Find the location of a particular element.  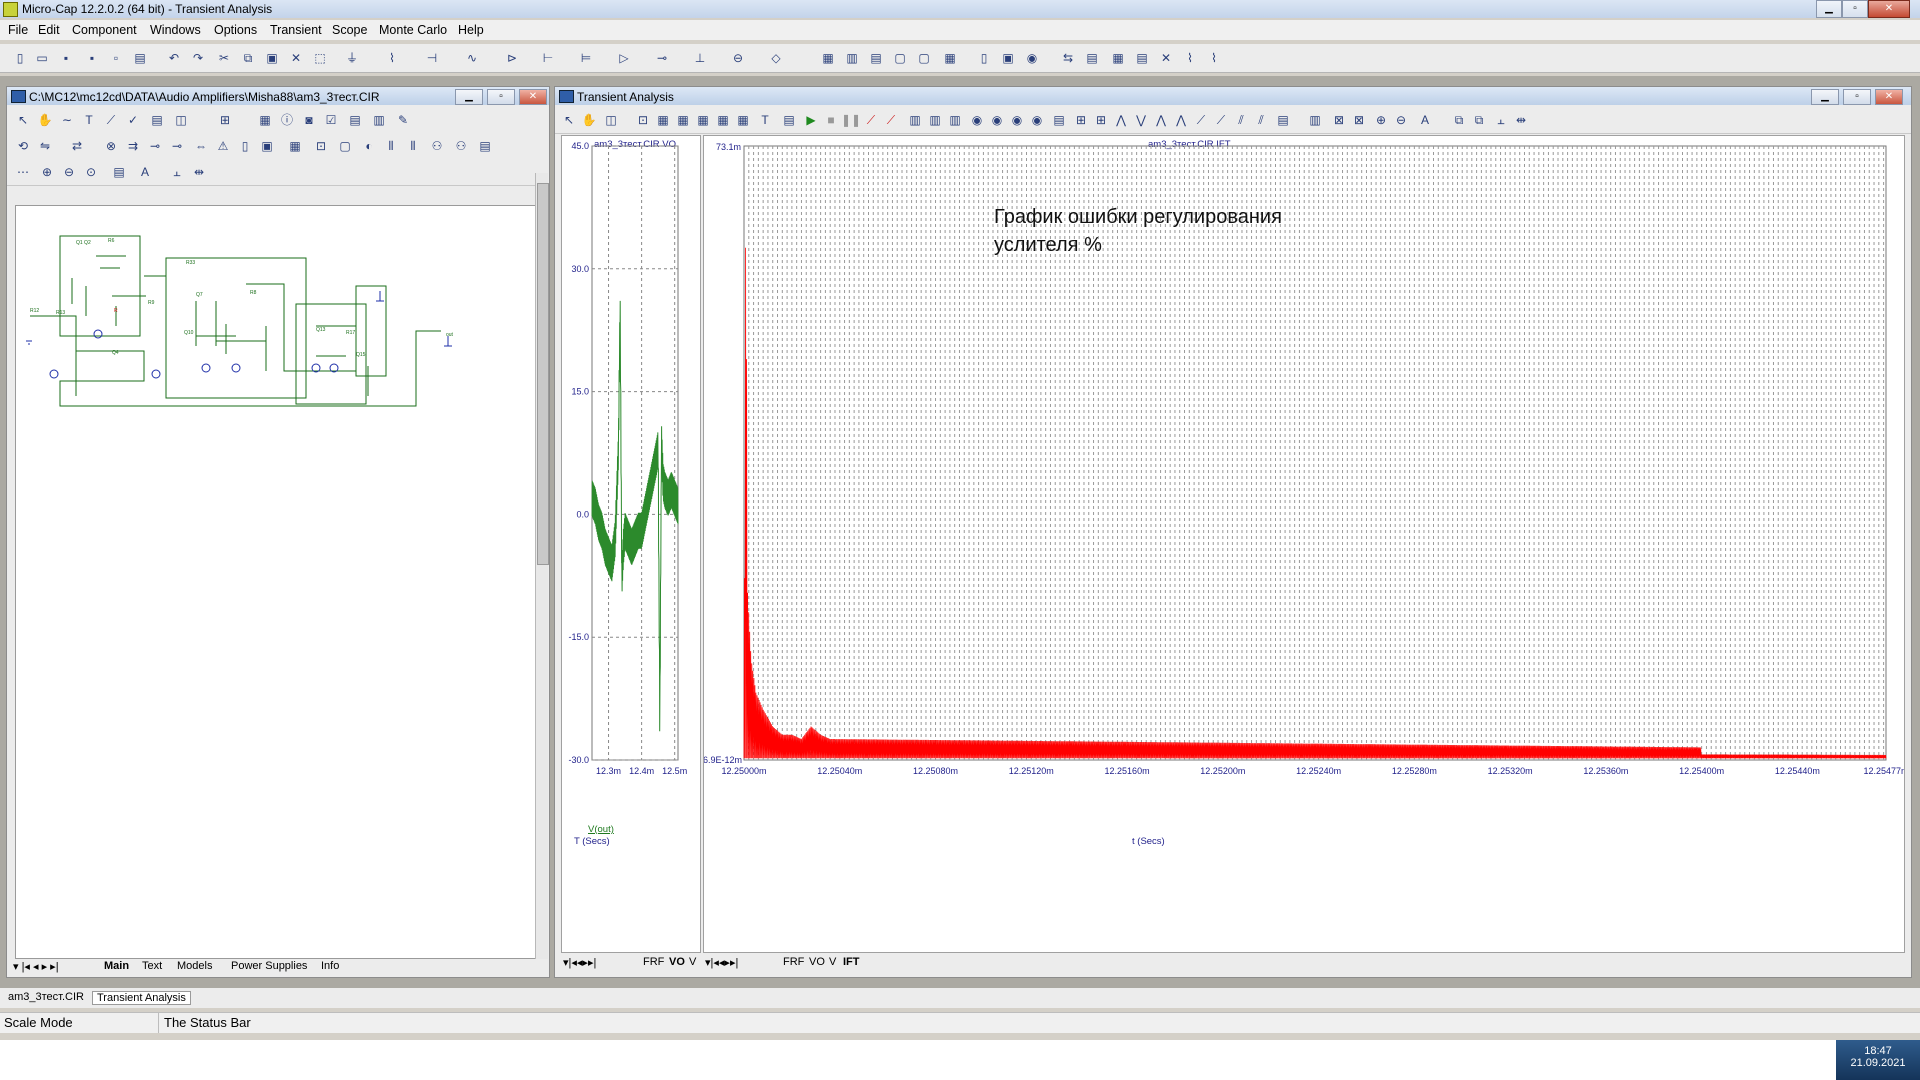

warning-icon: ⚠ is located at coordinates (223, 146).